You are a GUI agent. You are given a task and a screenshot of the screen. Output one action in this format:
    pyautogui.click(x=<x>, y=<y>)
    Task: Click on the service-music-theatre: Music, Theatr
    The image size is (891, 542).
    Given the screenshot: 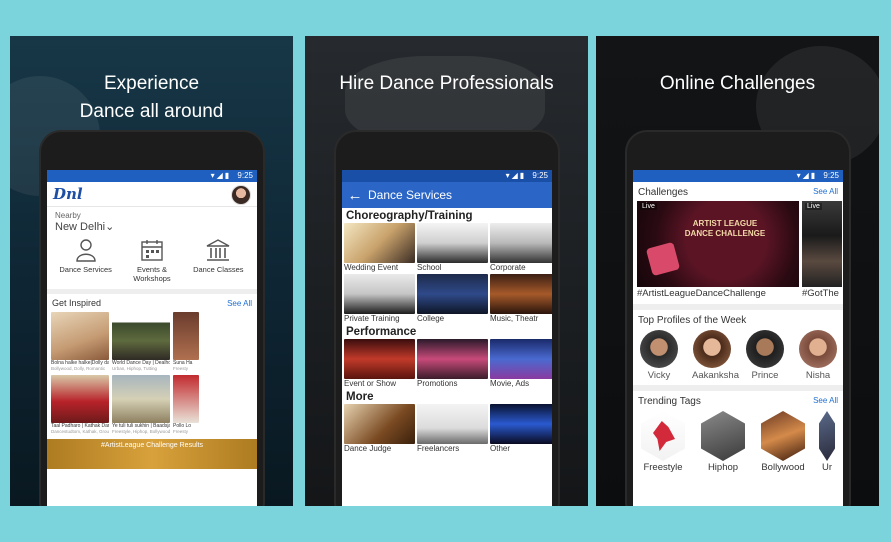 What is the action you would take?
    pyautogui.click(x=521, y=299)
    